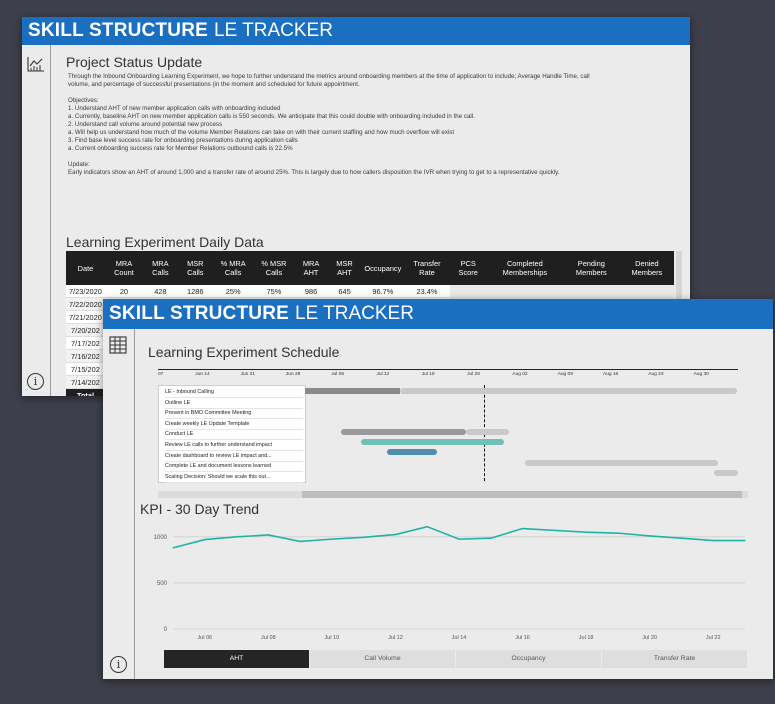  I want to click on x-tick-label: Jul 22, so click(713, 638).